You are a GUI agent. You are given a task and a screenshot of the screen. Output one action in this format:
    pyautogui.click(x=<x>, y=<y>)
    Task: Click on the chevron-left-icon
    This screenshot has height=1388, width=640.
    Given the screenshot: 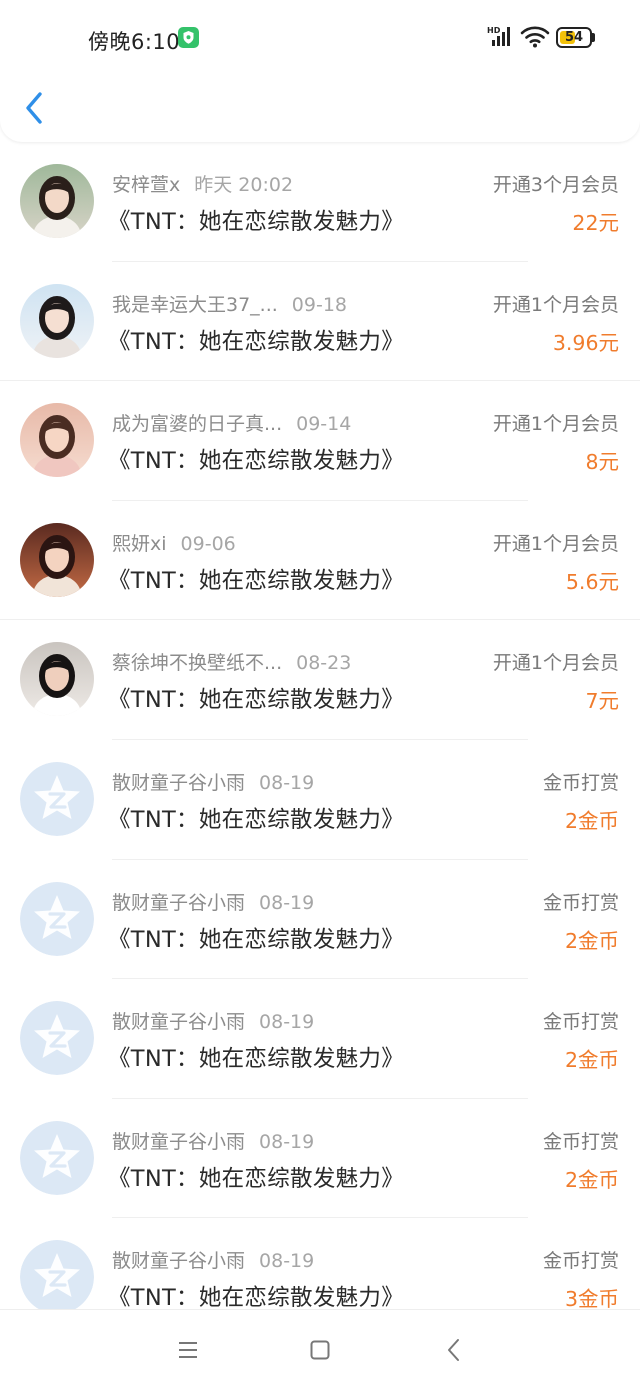 What is the action you would take?
    pyautogui.click(x=34, y=108)
    